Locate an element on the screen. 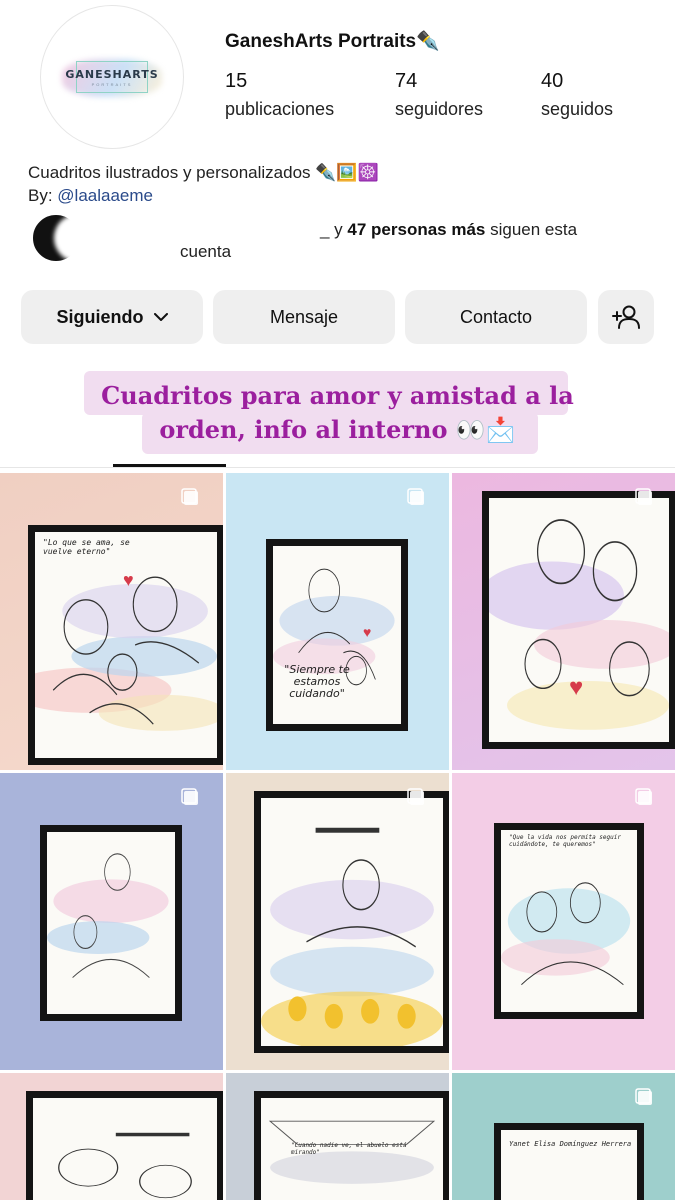 The image size is (675, 1200). bio-by-line: By: @laalaaeme is located at coordinates (203, 195).